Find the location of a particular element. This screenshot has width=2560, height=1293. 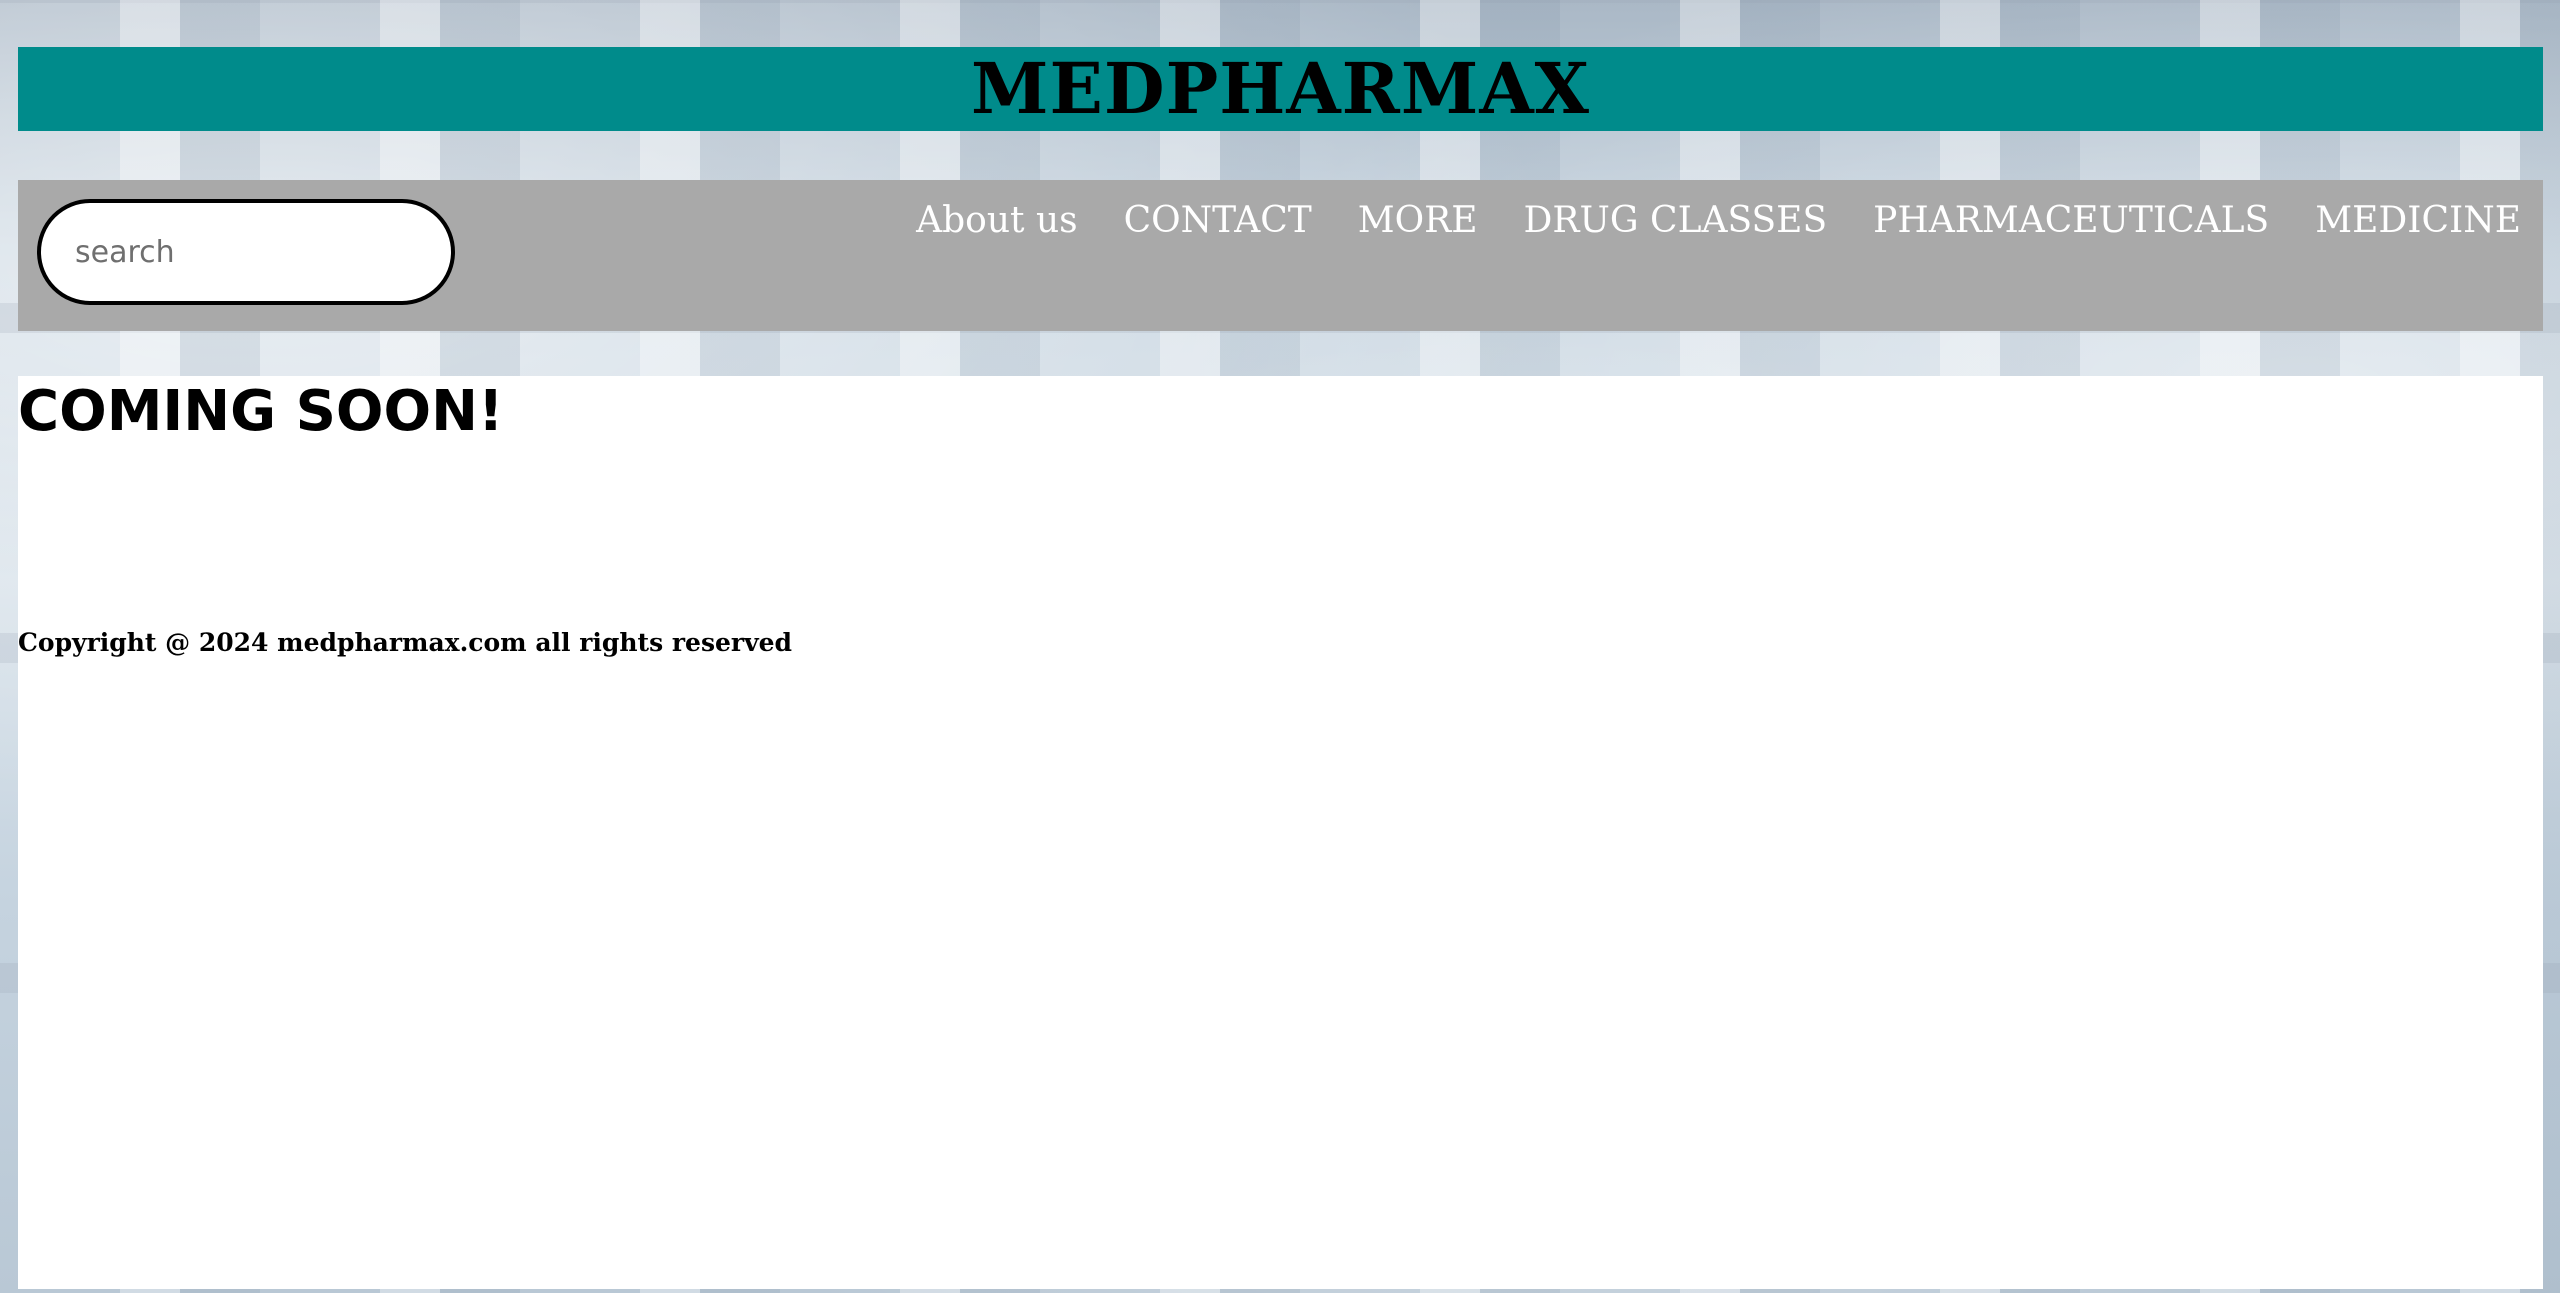

coming-soon-heading: COMING SOON! is located at coordinates (261, 411).